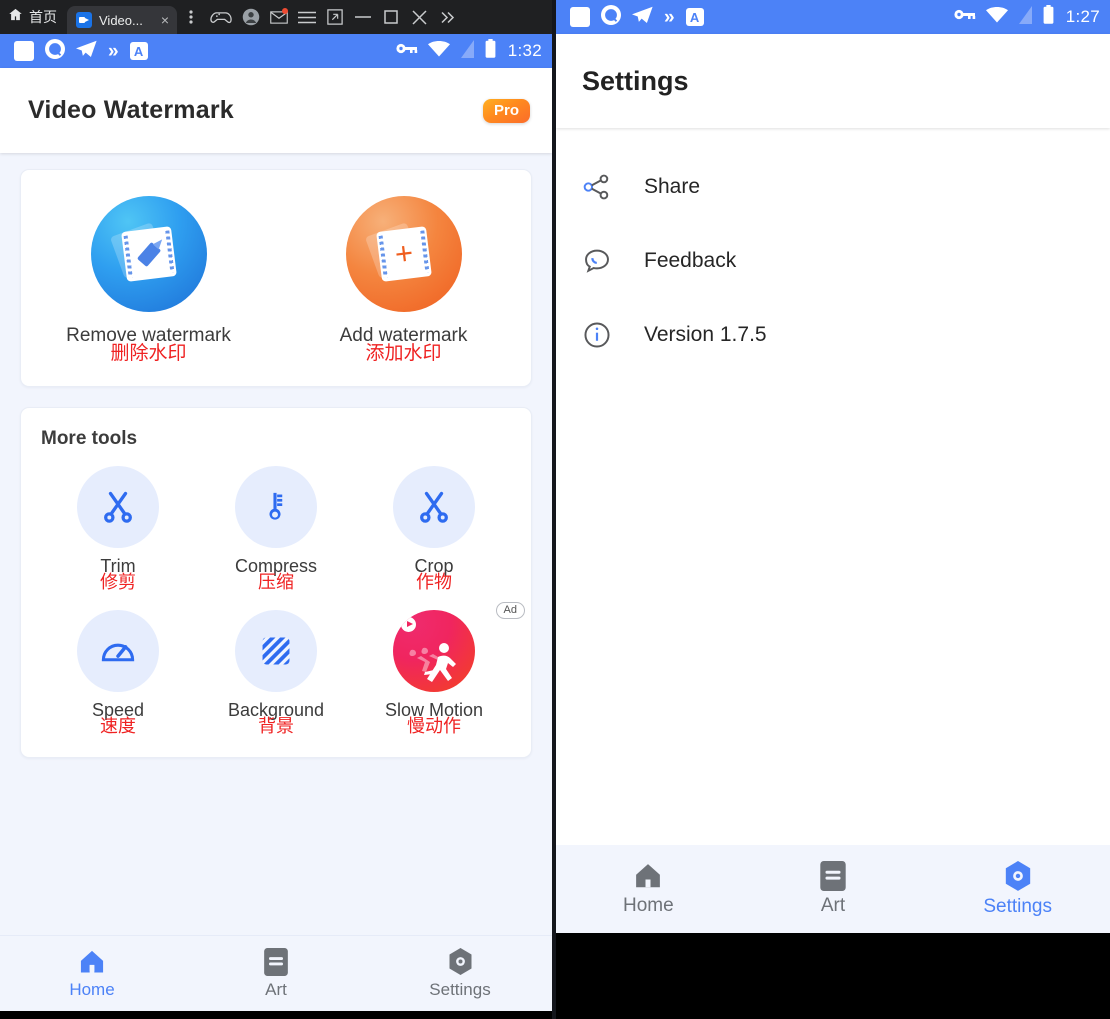 The height and width of the screenshot is (1019, 1110). What do you see at coordinates (833, 81) in the screenshot?
I see `settings-app-bar: Settings` at bounding box center [833, 81].